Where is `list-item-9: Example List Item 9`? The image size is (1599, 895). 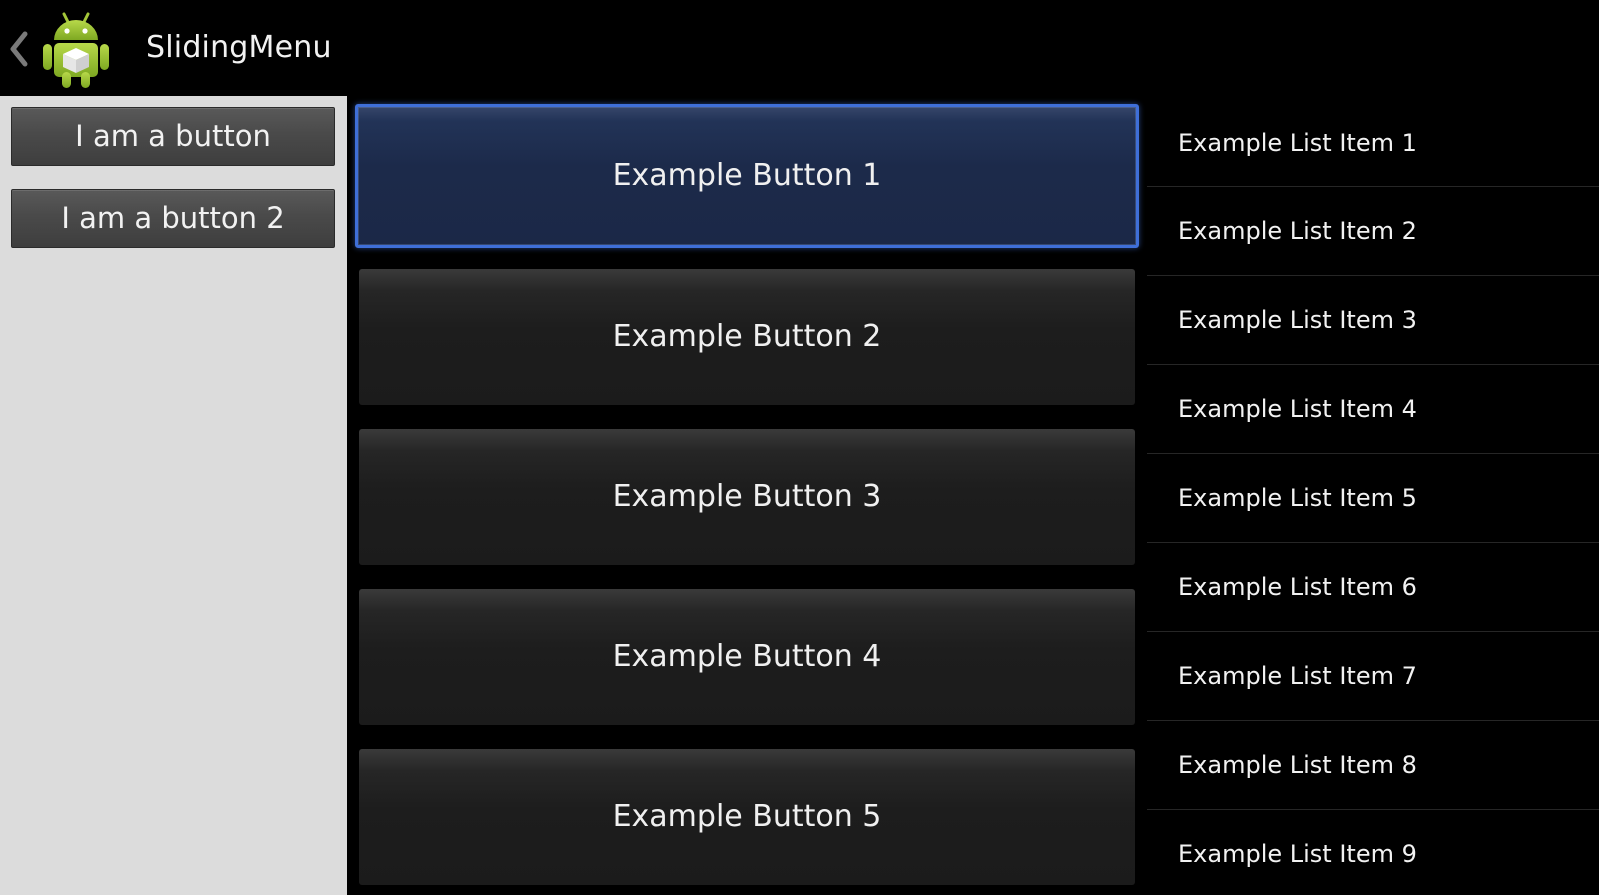 list-item-9: Example List Item 9 is located at coordinates (1373, 852).